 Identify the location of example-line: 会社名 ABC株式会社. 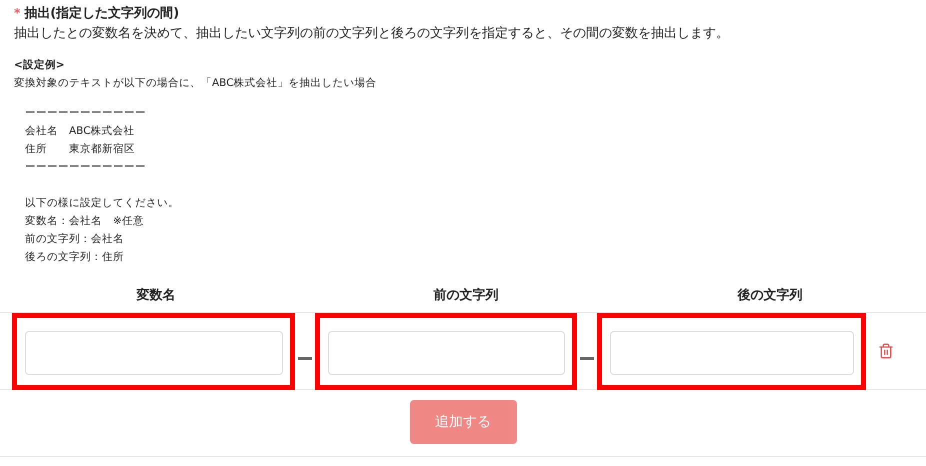
(80, 131).